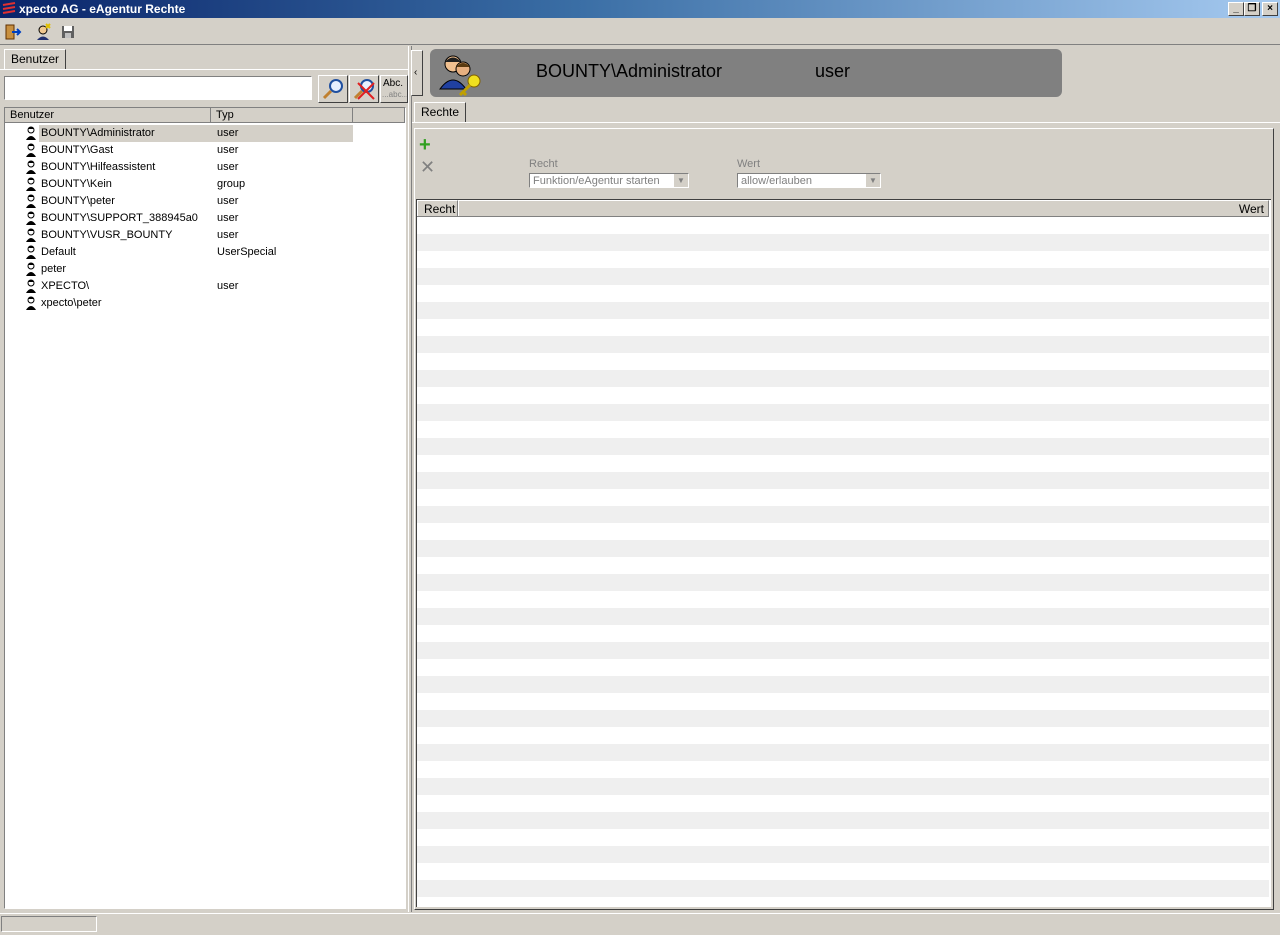 This screenshot has width=1280, height=935. I want to click on clear-search-icon, so click(364, 89).